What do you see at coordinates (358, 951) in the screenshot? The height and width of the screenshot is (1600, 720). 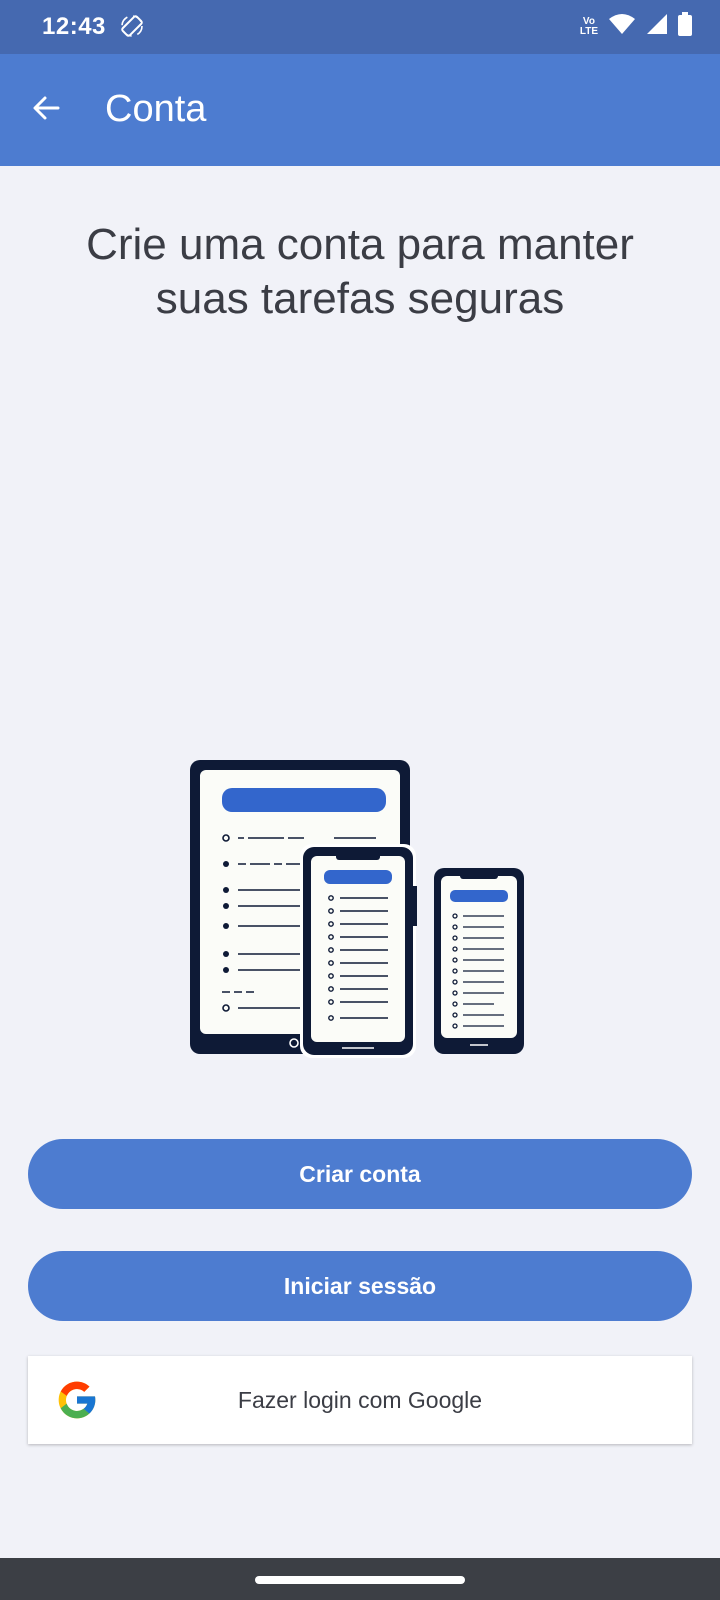 I see `phone-illustration-large` at bounding box center [358, 951].